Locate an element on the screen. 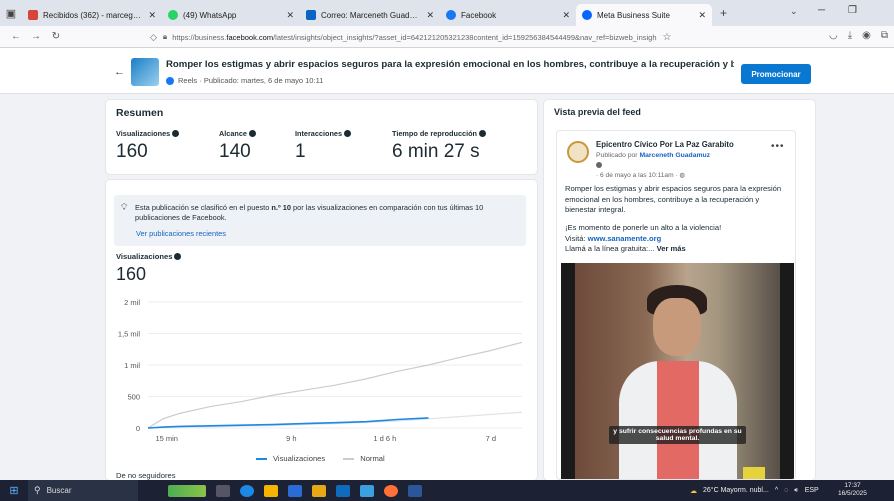 This screenshot has height=501, width=894. more-options-icon: ••• is located at coordinates (778, 146).